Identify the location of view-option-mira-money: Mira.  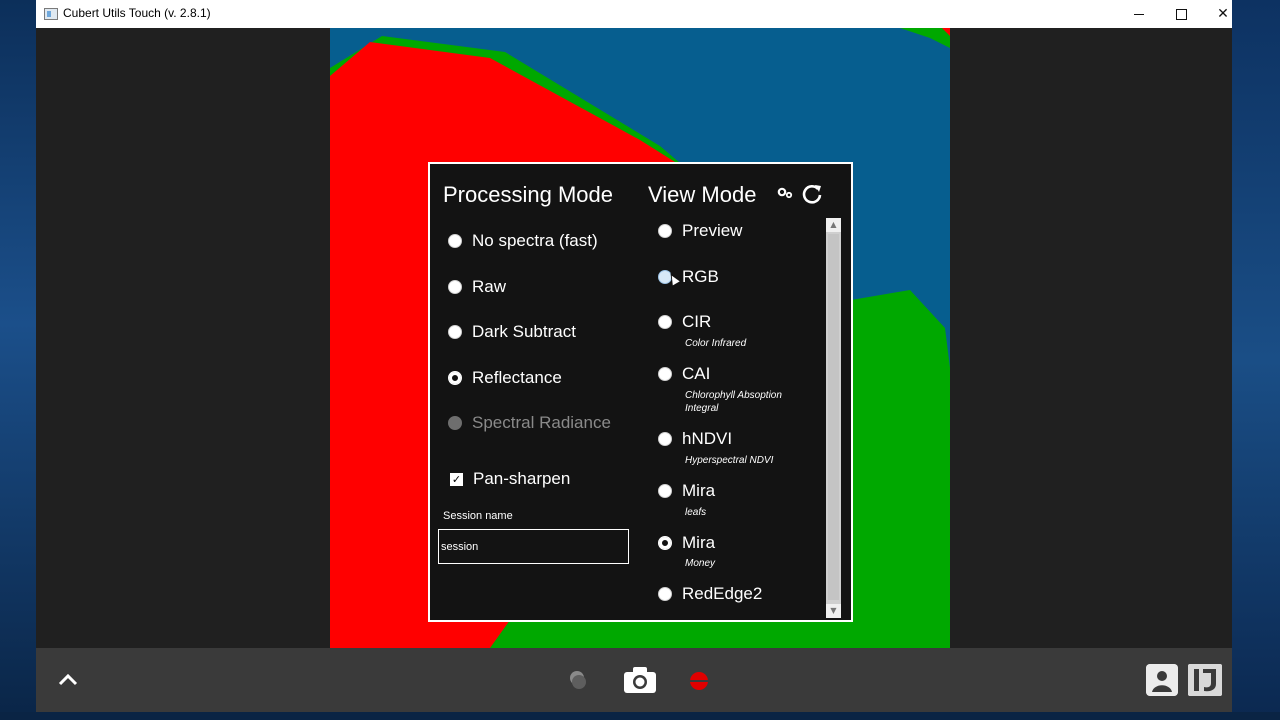
(686, 543).